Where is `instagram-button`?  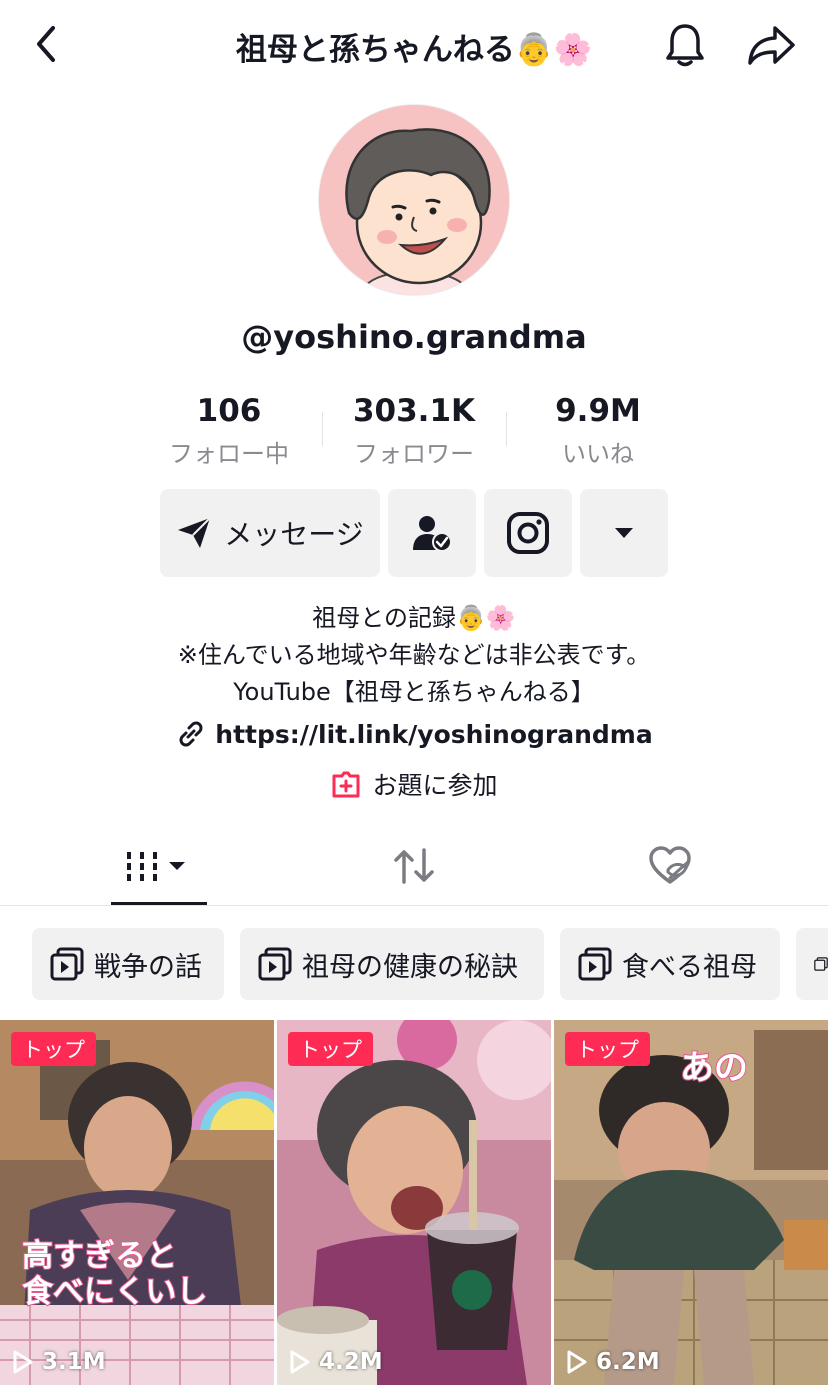
instagram-button is located at coordinates (528, 533).